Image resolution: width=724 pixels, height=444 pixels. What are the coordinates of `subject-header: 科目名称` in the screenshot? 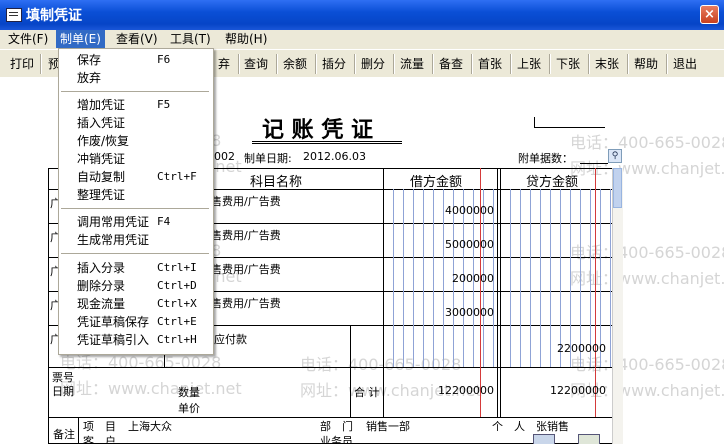 It's located at (276, 182).